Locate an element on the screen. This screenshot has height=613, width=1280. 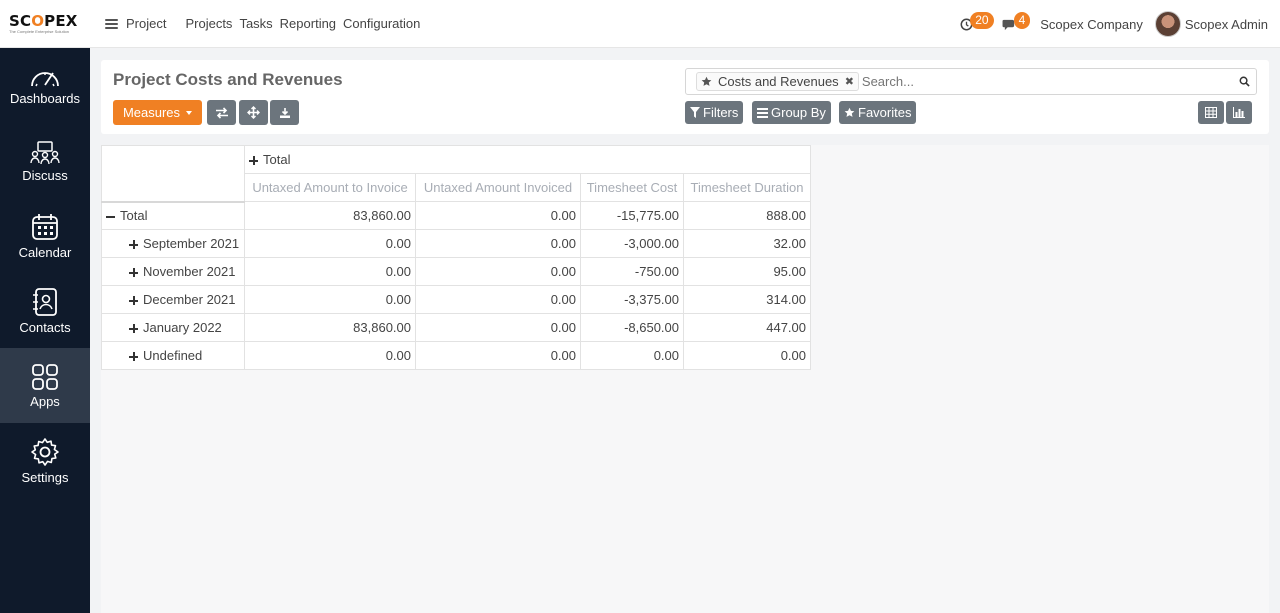
sidebar-item-label: Discuss is located at coordinates (45, 175).